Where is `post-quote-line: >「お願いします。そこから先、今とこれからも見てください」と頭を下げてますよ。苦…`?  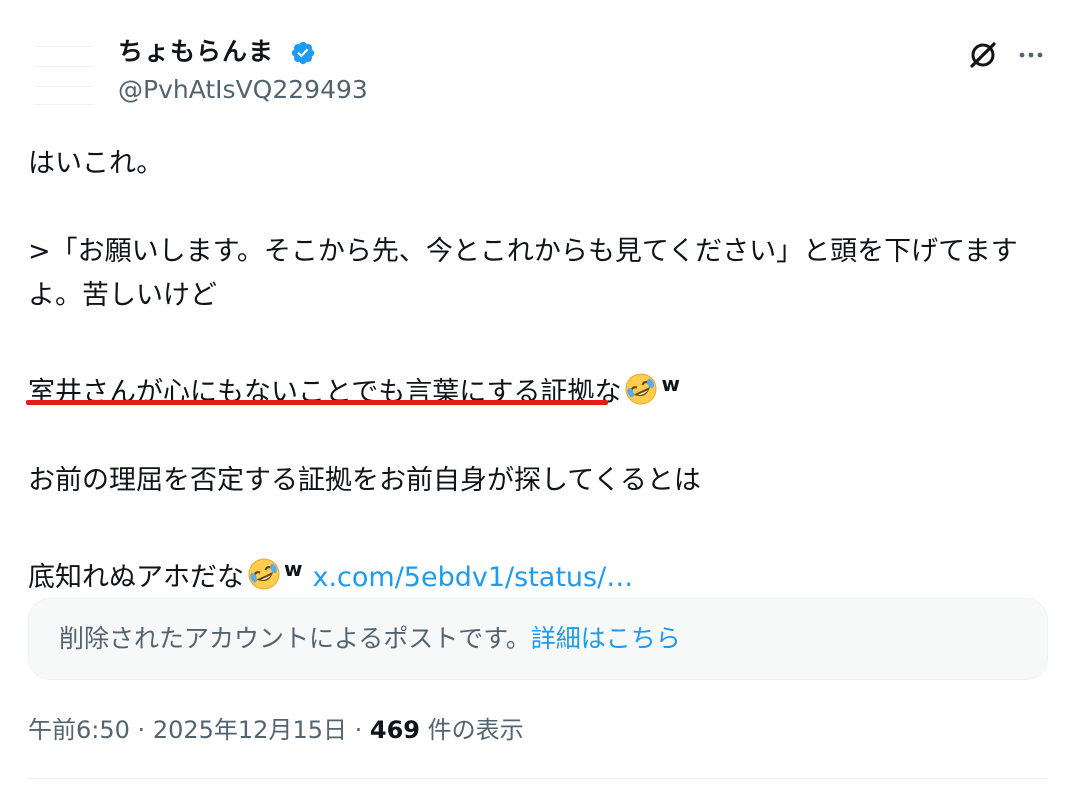 post-quote-line: >「お願いします。そこから先、今とこれからも見てください」と頭を下げてますよ。苦… is located at coordinates (523, 273).